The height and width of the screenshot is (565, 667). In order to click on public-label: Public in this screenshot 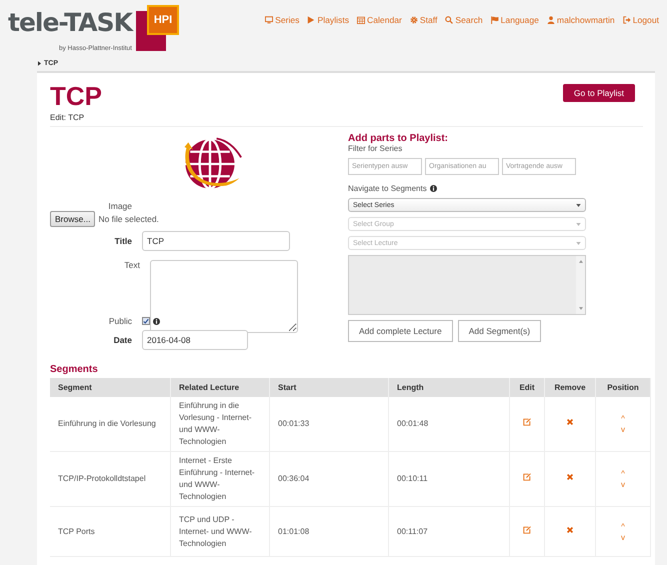, I will do `click(120, 321)`.